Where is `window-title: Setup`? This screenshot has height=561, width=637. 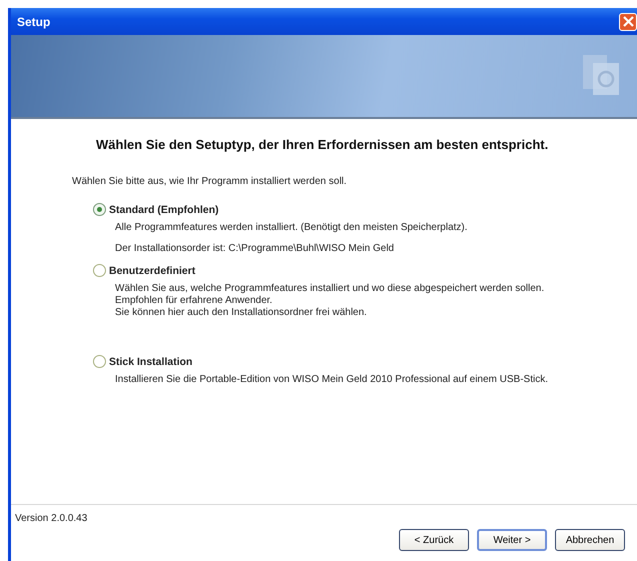 window-title: Setup is located at coordinates (33, 21).